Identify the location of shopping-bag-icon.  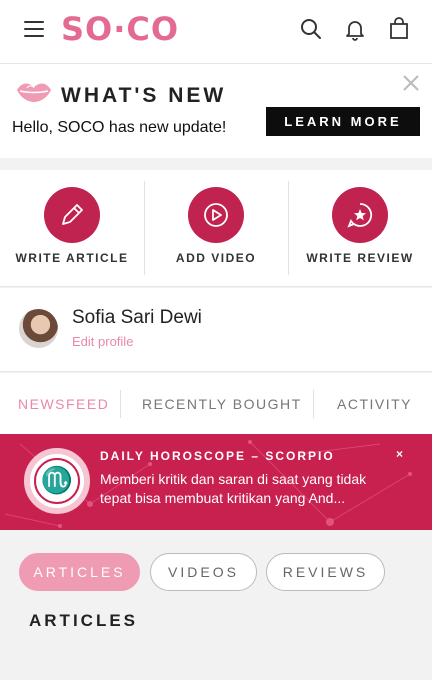
(399, 29).